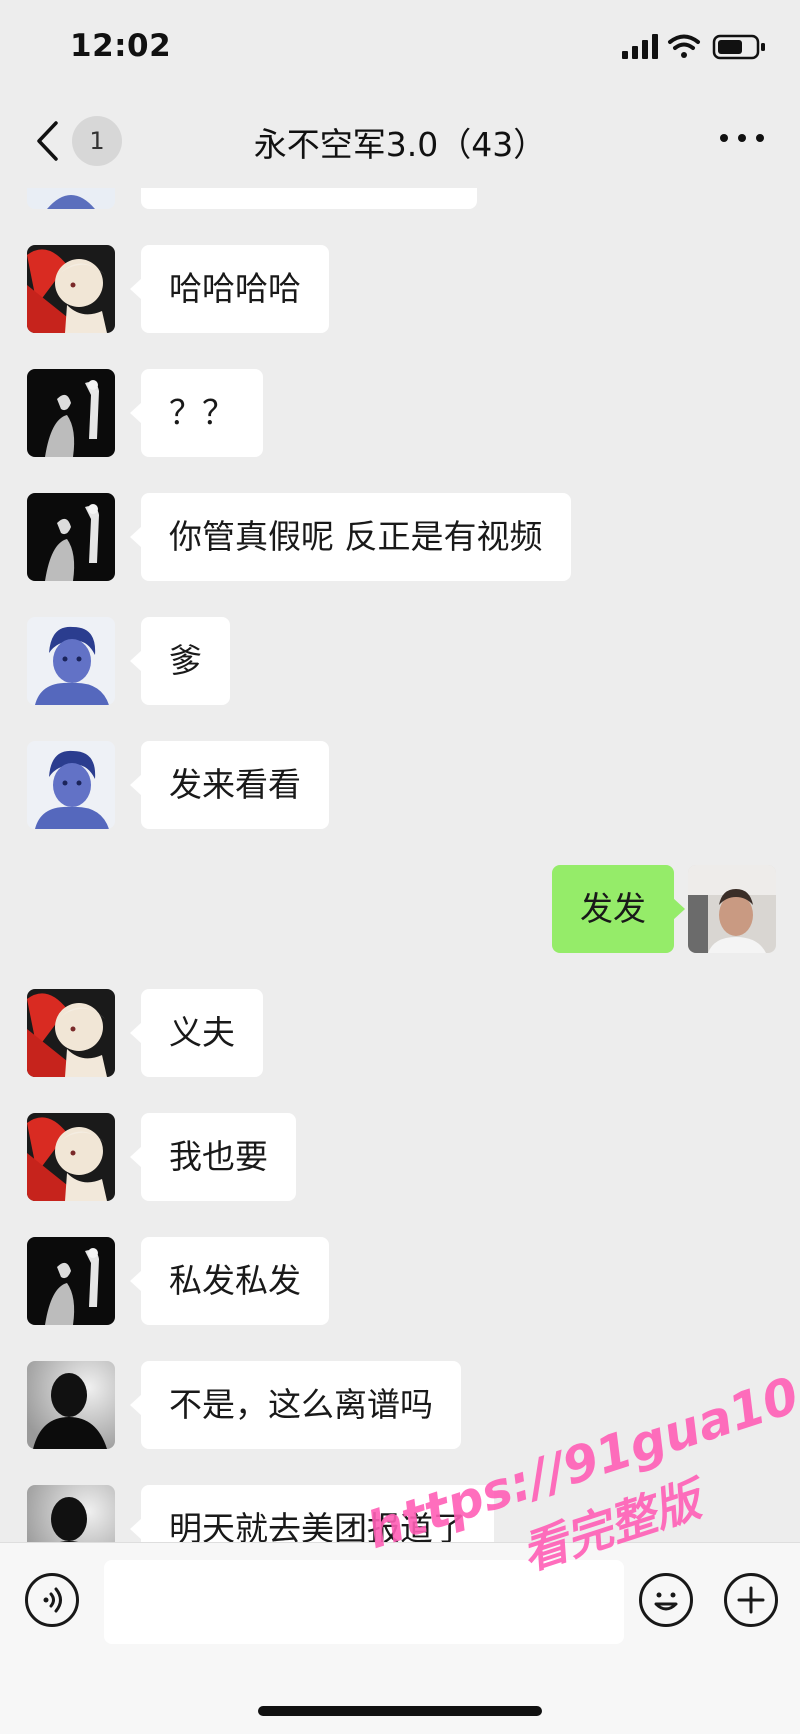  I want to click on message-item: 我也要, so click(400, 1158).